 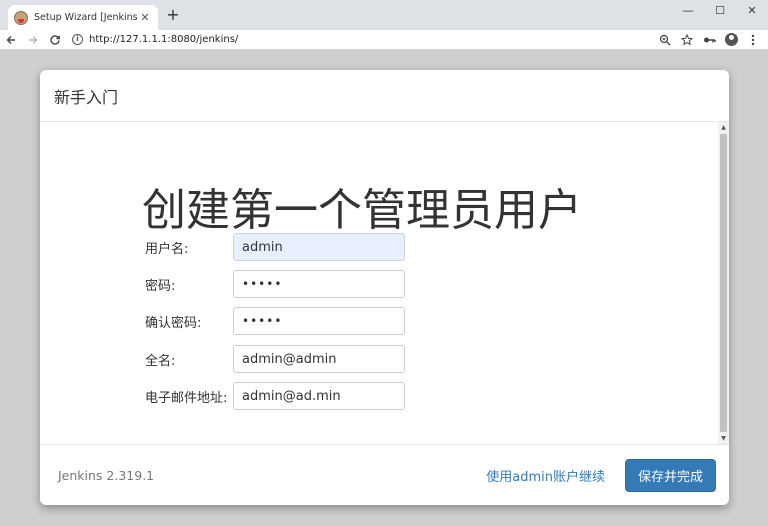 I want to click on more-vertical-icon, so click(x=753, y=39).